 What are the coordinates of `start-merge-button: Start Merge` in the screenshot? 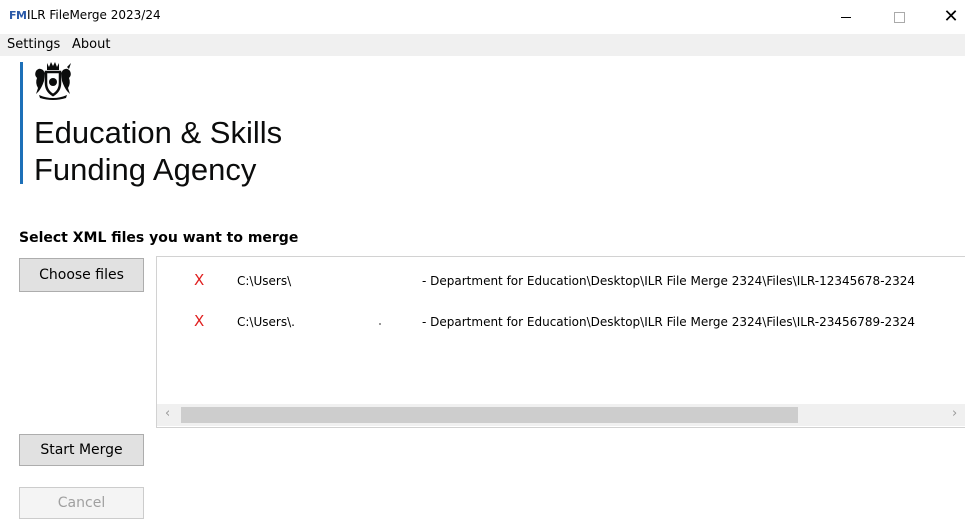 It's located at (81, 450).